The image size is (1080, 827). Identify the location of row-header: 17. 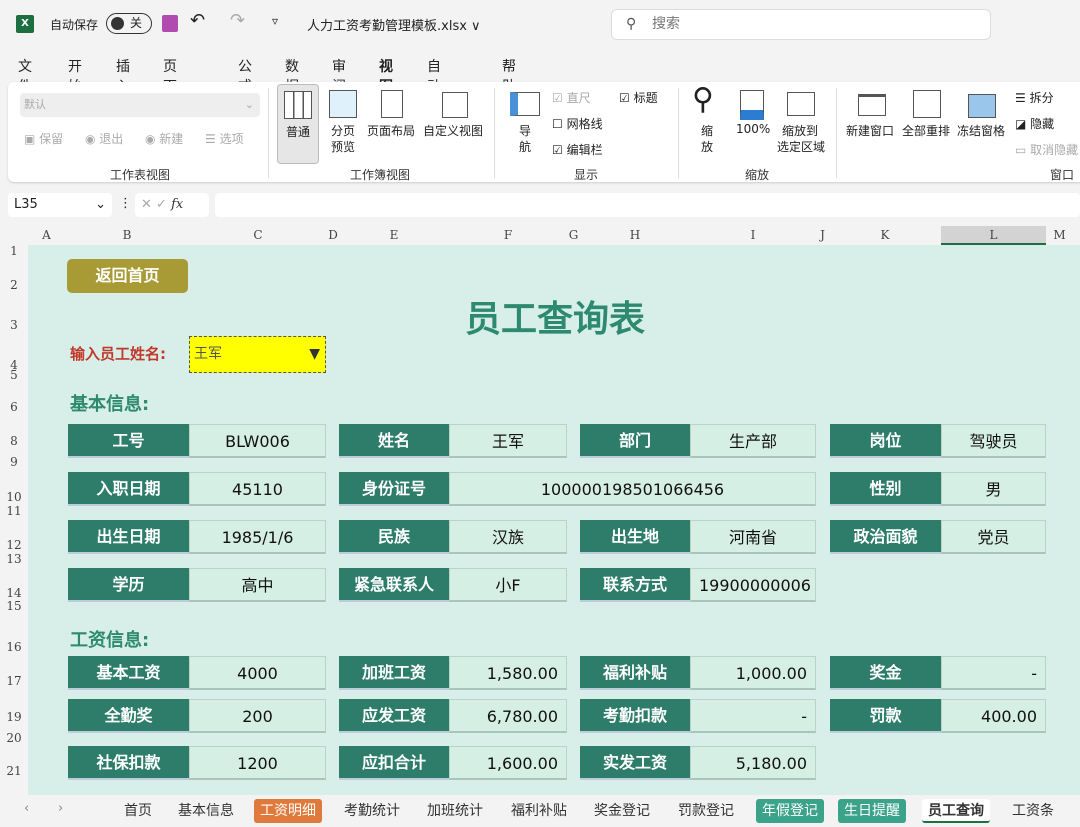
(14, 681).